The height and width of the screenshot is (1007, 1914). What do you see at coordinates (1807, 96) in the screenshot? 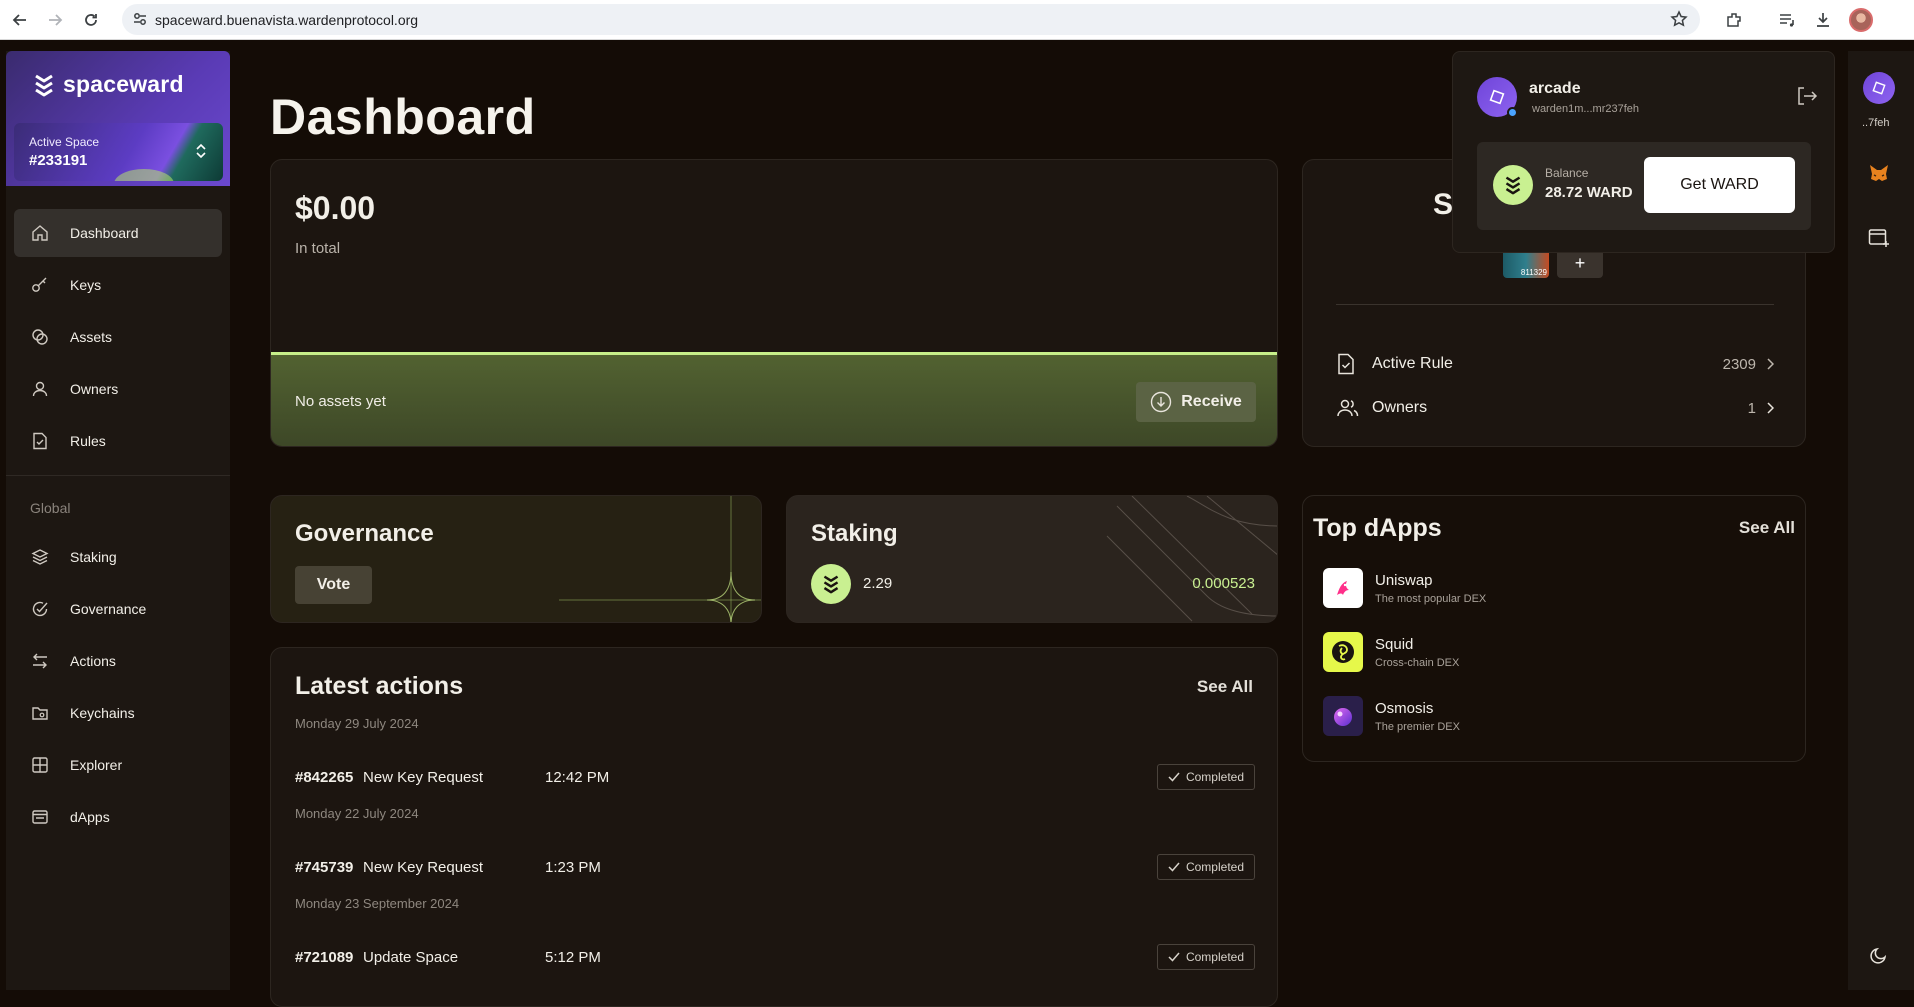
I see `logout-icon` at bounding box center [1807, 96].